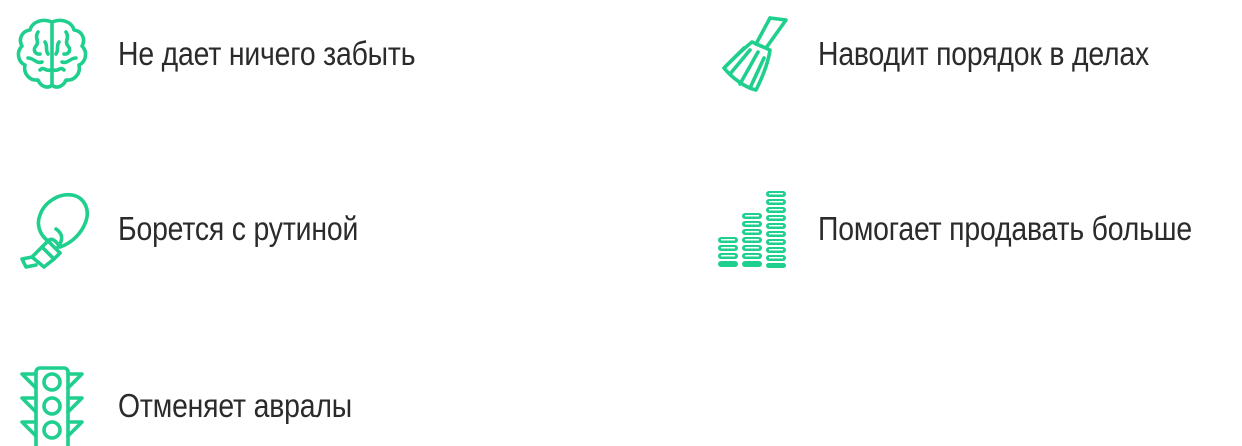 The image size is (1242, 446). What do you see at coordinates (1005, 228) in the screenshot?
I see `feature-label: Помогает продавать больше` at bounding box center [1005, 228].